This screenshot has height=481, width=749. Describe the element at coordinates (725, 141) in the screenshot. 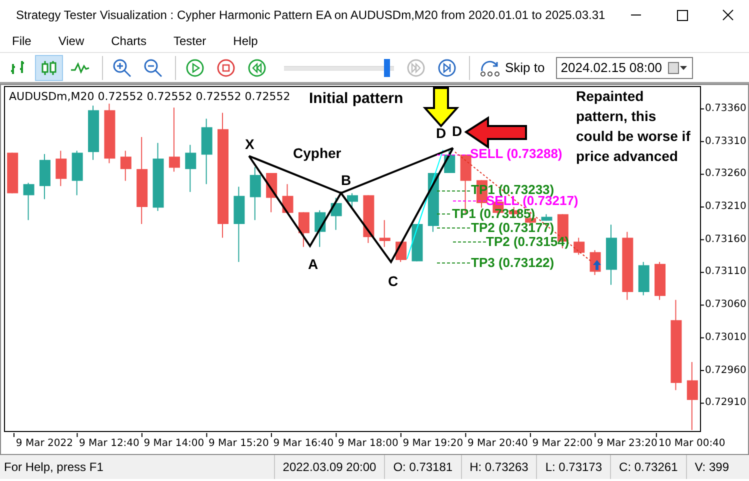

I see `axis-label: 0.73310` at that location.